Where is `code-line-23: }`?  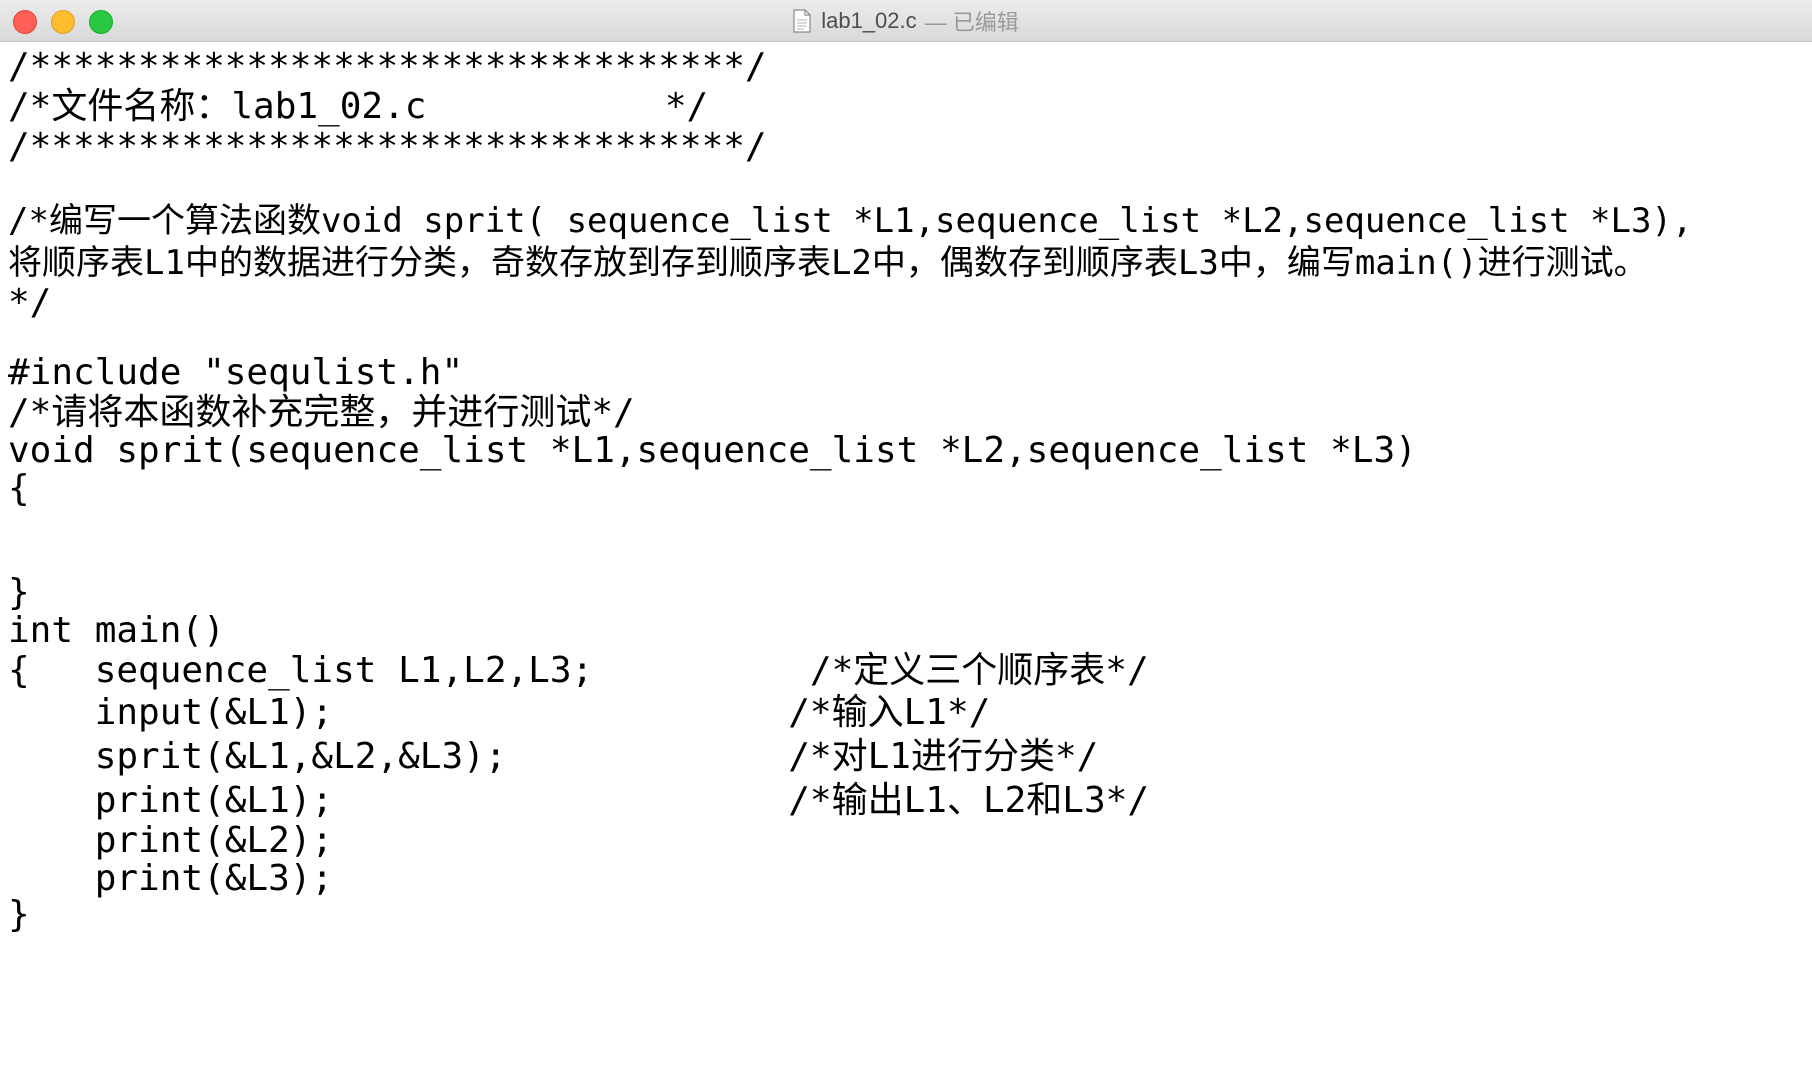 code-line-23: } is located at coordinates (19, 915).